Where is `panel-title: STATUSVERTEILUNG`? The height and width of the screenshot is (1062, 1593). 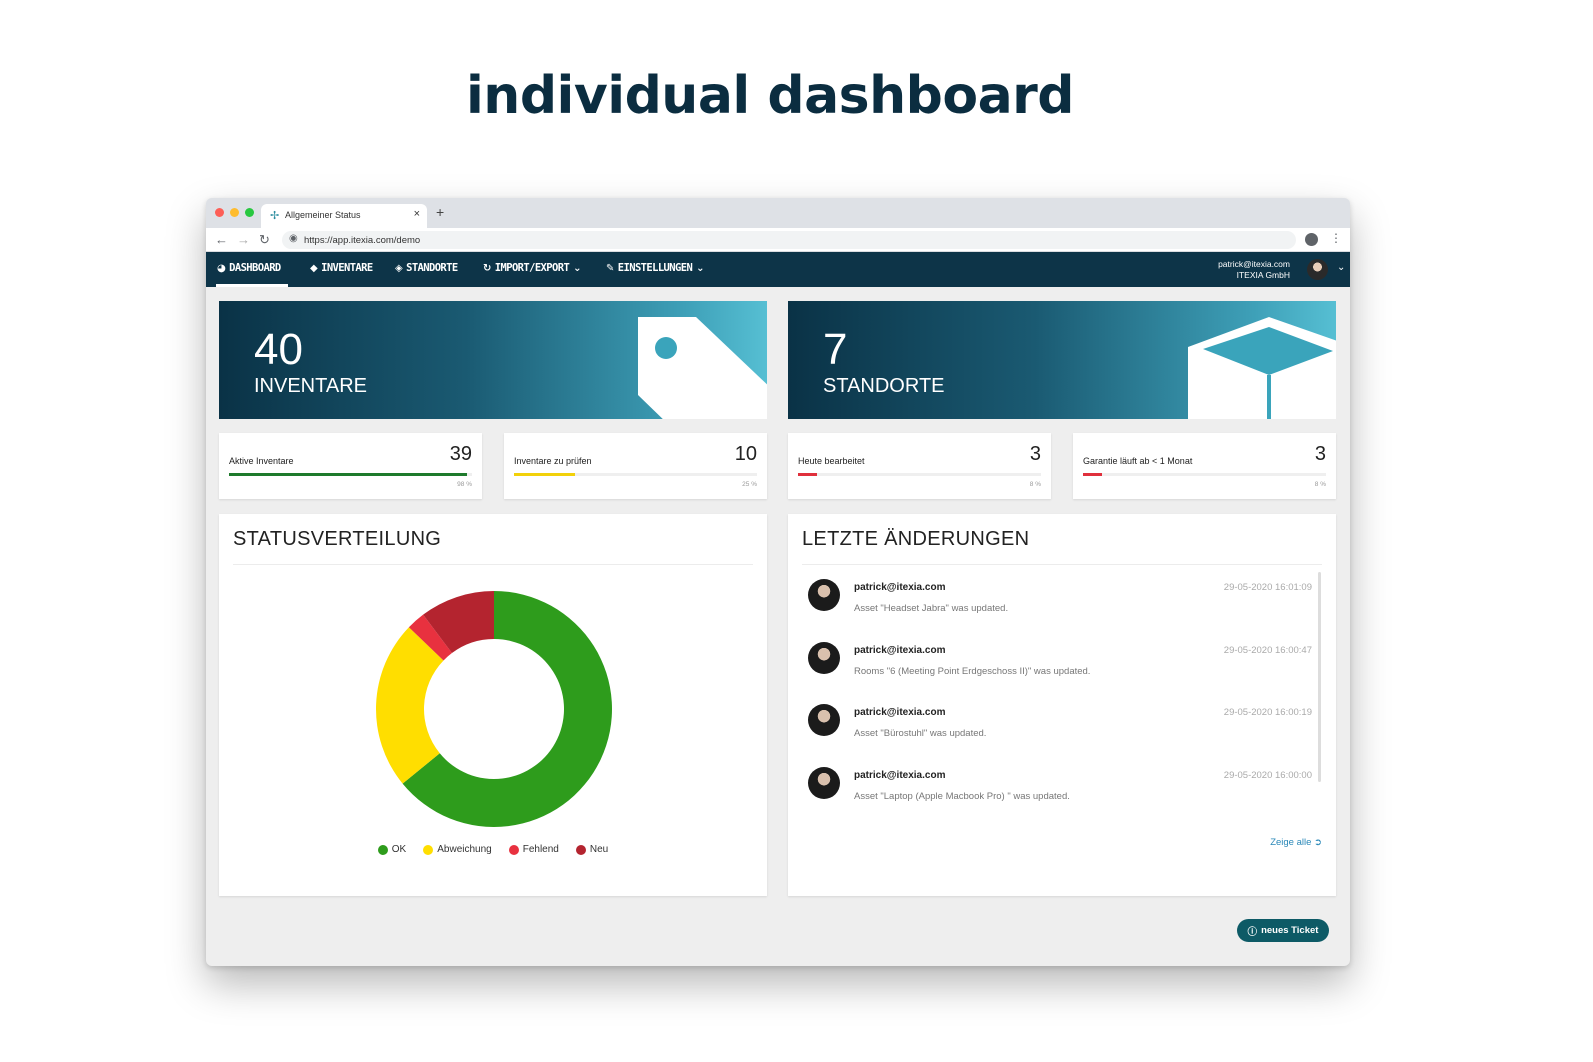
panel-title: STATUSVERTEILUNG is located at coordinates (337, 539).